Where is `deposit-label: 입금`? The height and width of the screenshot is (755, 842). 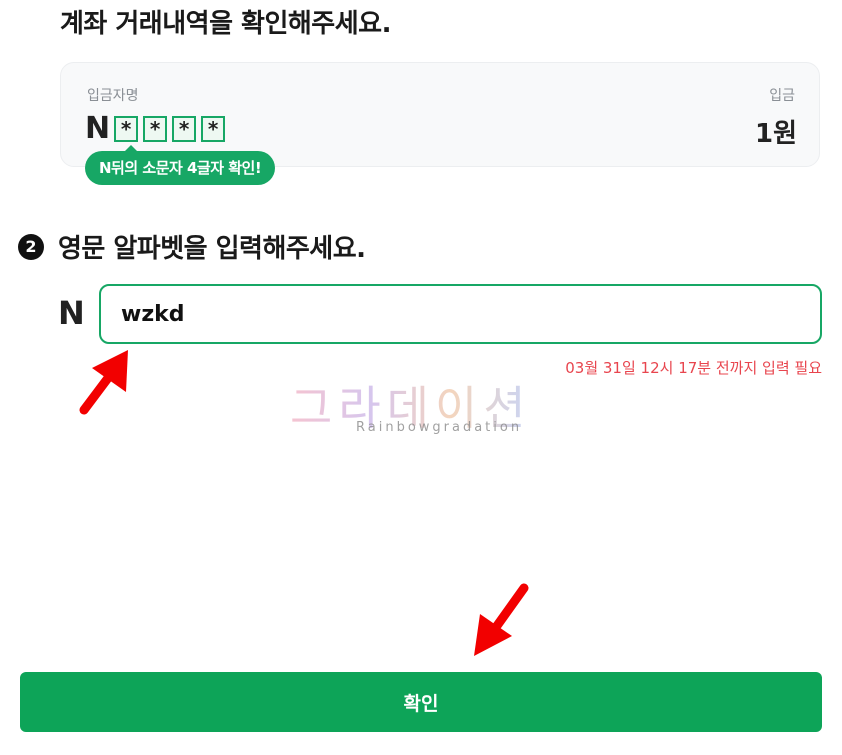 deposit-label: 입금 is located at coordinates (782, 96).